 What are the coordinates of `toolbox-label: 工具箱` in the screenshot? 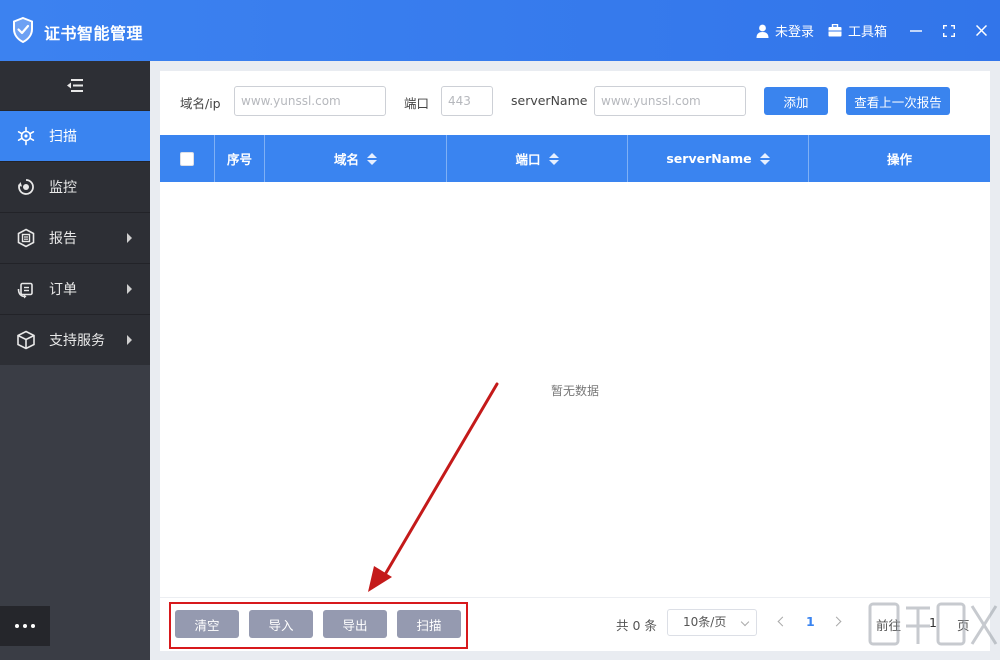 It's located at (867, 30).